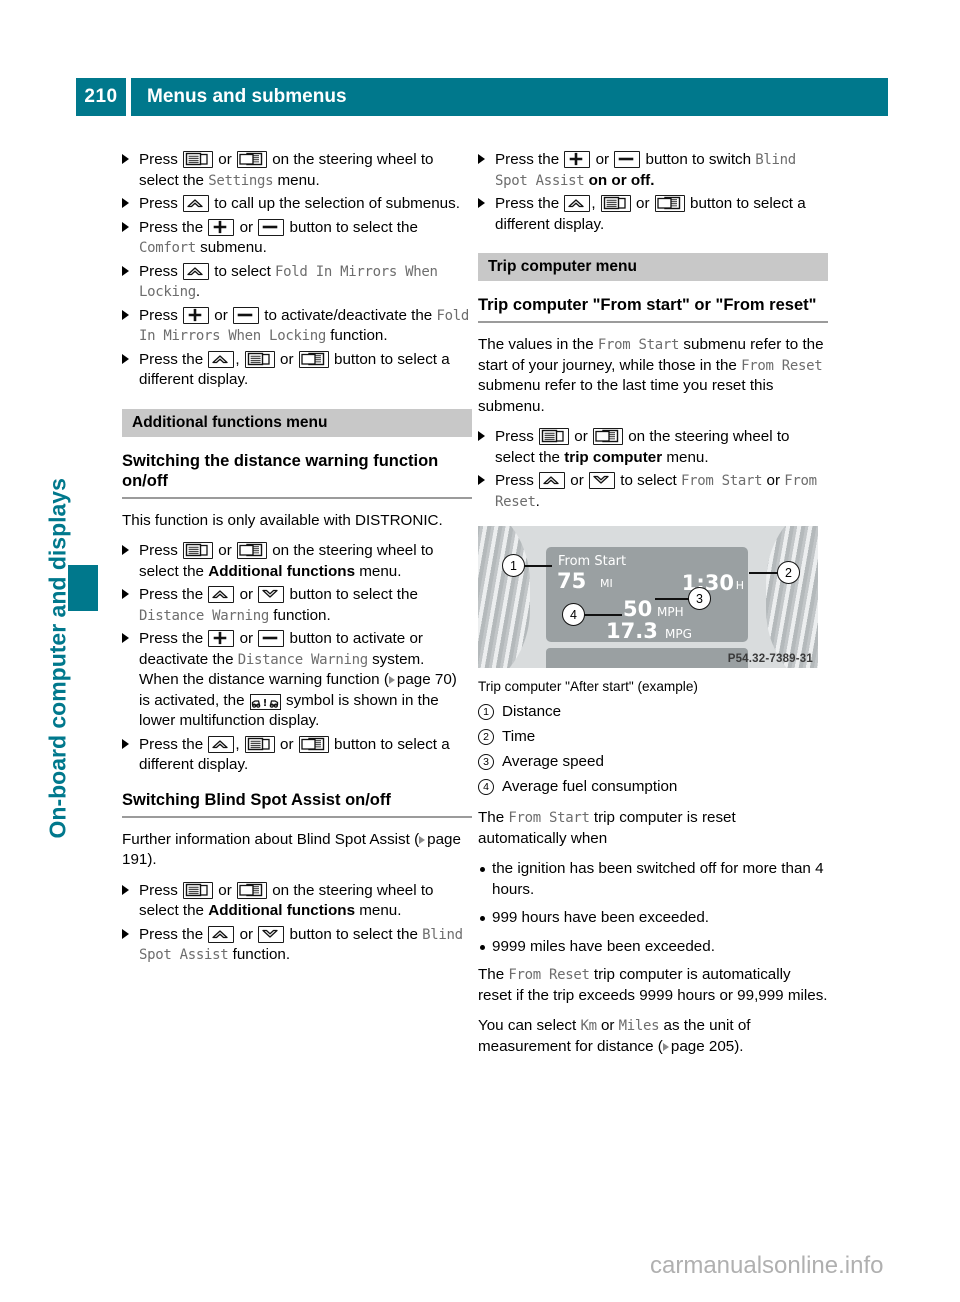 This screenshot has width=960, height=1302. I want to click on text-run: When the distance warning function (, so click(264, 679).